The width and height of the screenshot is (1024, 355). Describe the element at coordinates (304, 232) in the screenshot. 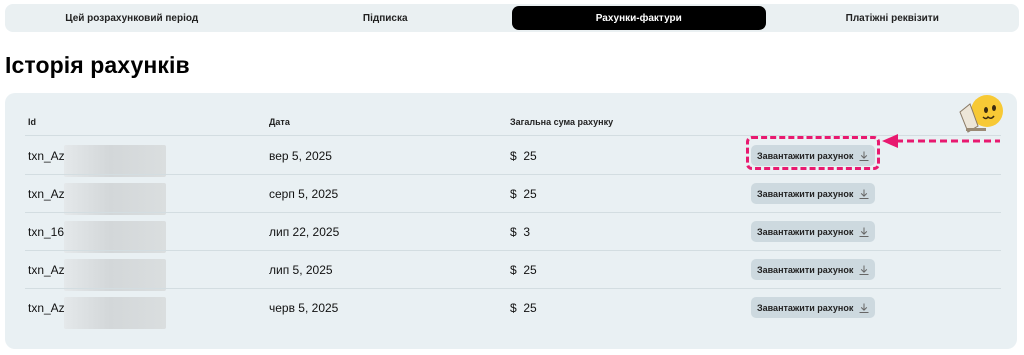

I see `invoice-date: лип 22, 2025` at that location.